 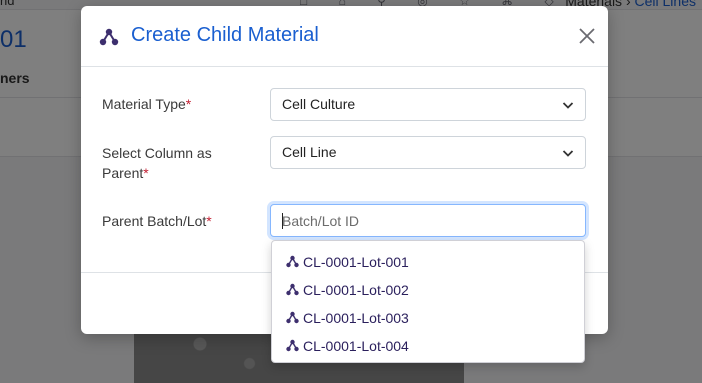 What do you see at coordinates (356, 346) in the screenshot?
I see `dropdown-item-label: CL-0001-Lot-004` at bounding box center [356, 346].